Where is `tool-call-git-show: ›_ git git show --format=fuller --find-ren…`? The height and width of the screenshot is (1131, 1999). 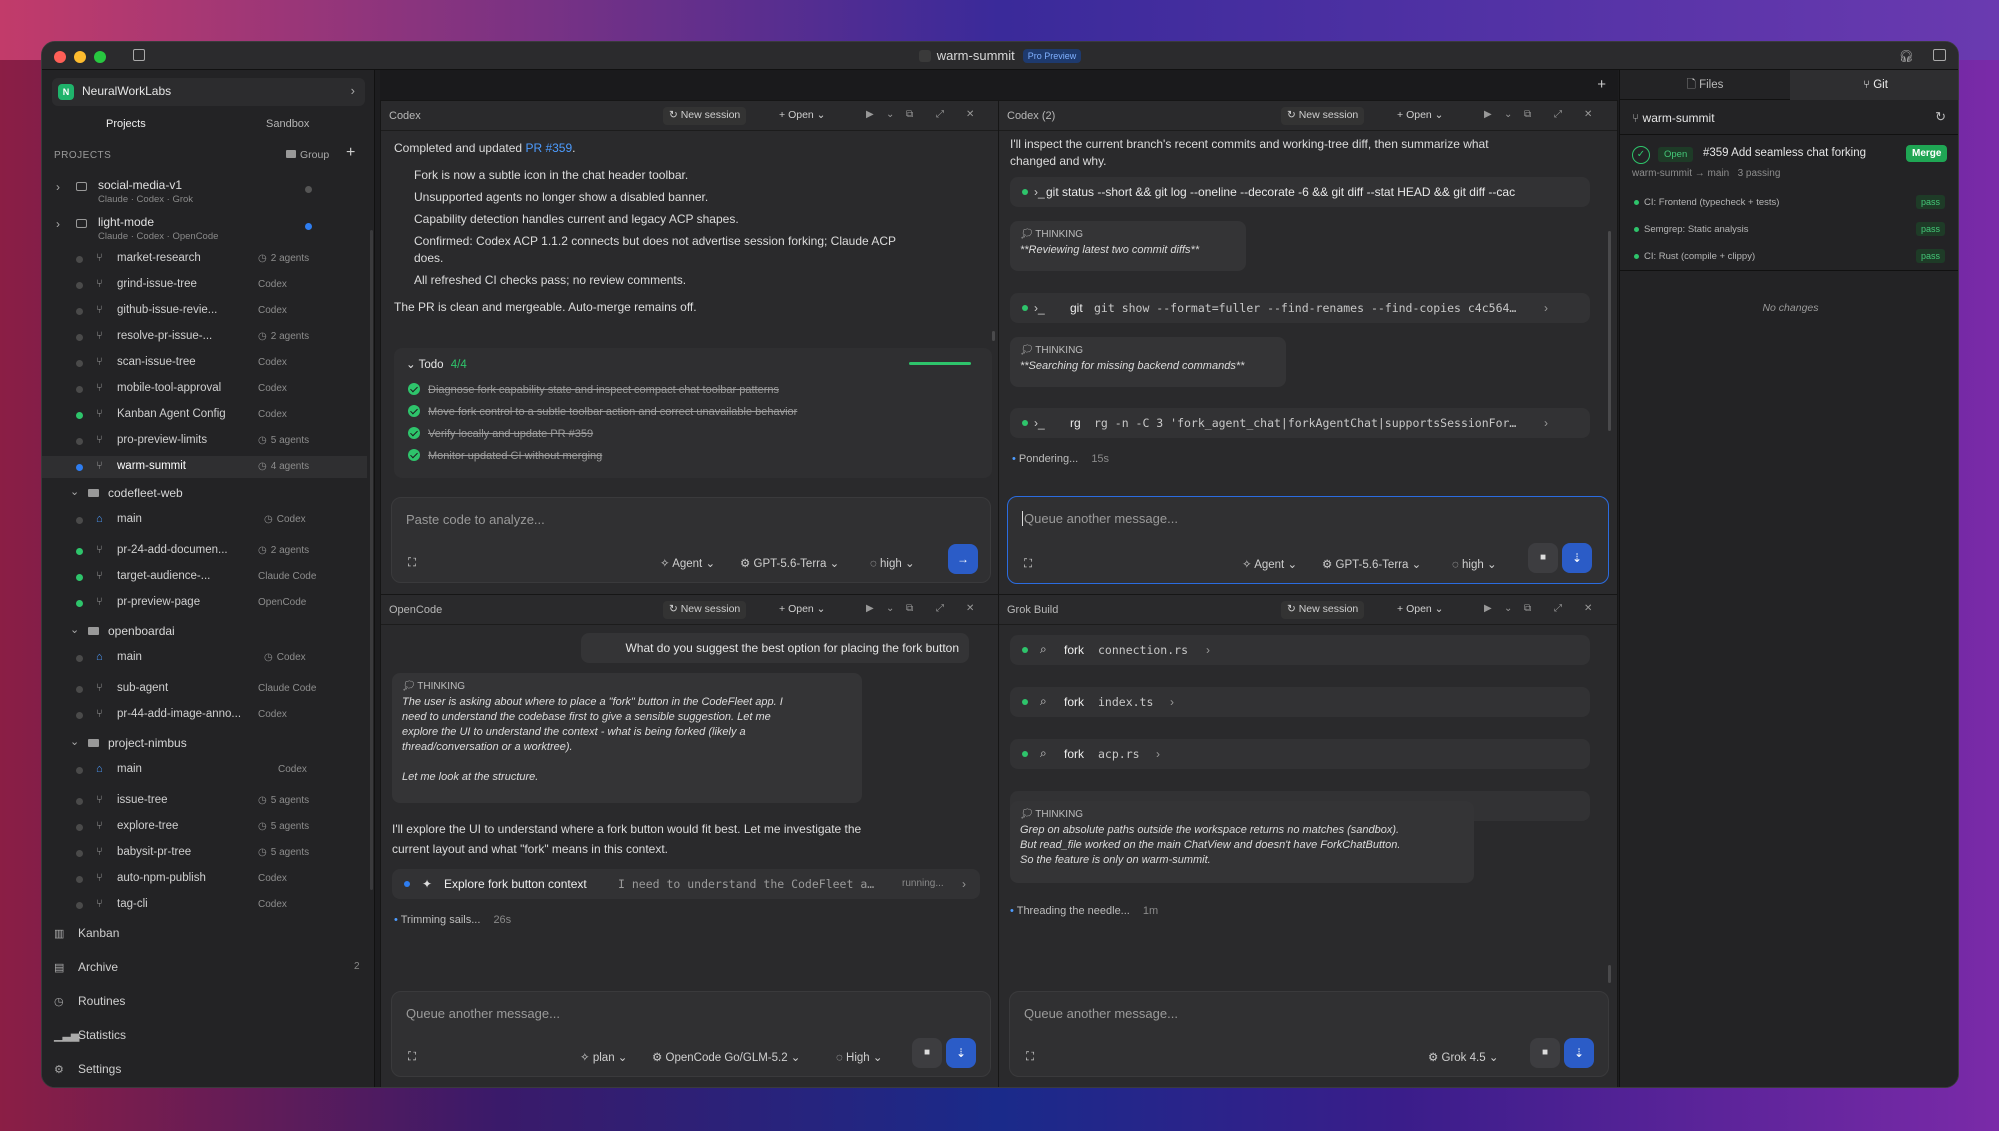
tool-call-git-show: ›_ git git show --format=fuller --find-ren… is located at coordinates (1300, 308).